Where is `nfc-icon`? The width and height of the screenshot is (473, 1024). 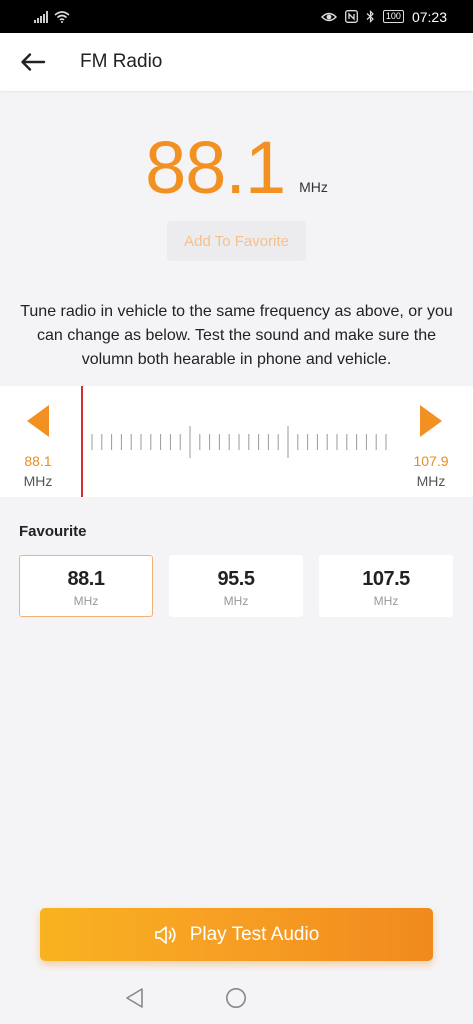
nfc-icon is located at coordinates (351, 16).